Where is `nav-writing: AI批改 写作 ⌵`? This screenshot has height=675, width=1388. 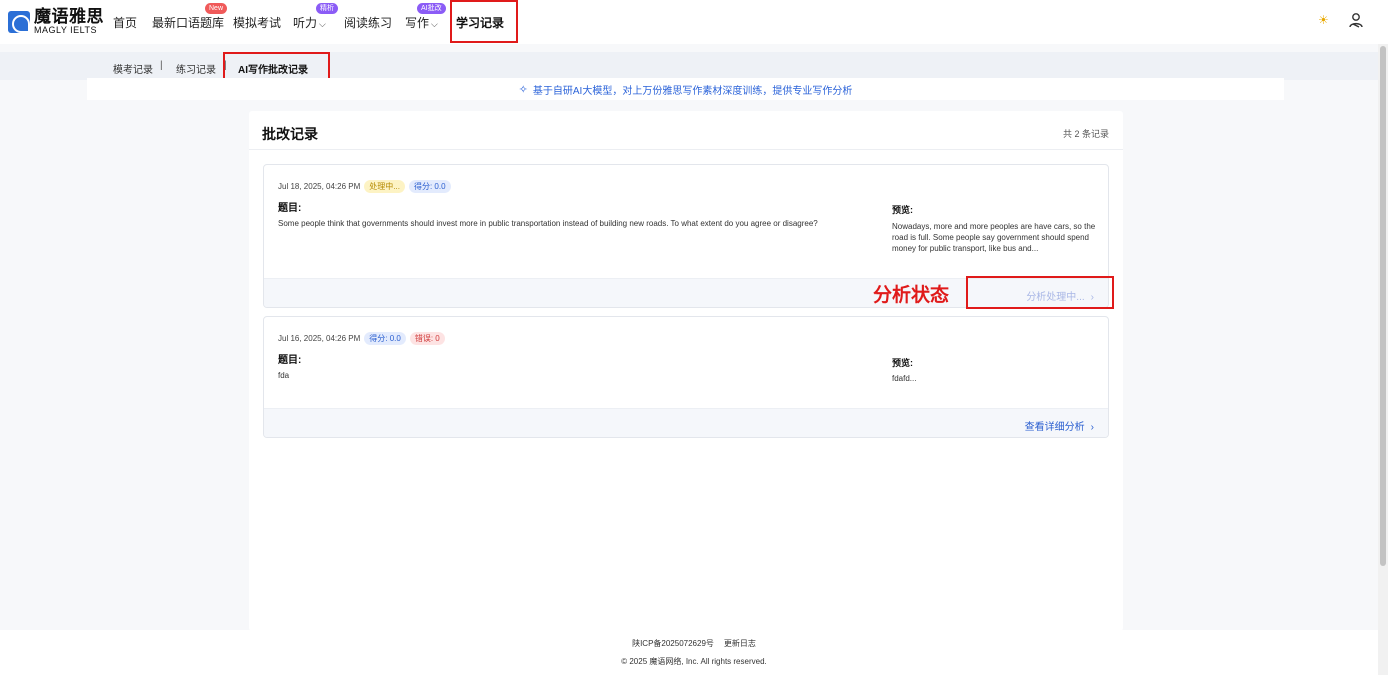
nav-writing: AI批改 写作 ⌵ is located at coordinates (425, 17).